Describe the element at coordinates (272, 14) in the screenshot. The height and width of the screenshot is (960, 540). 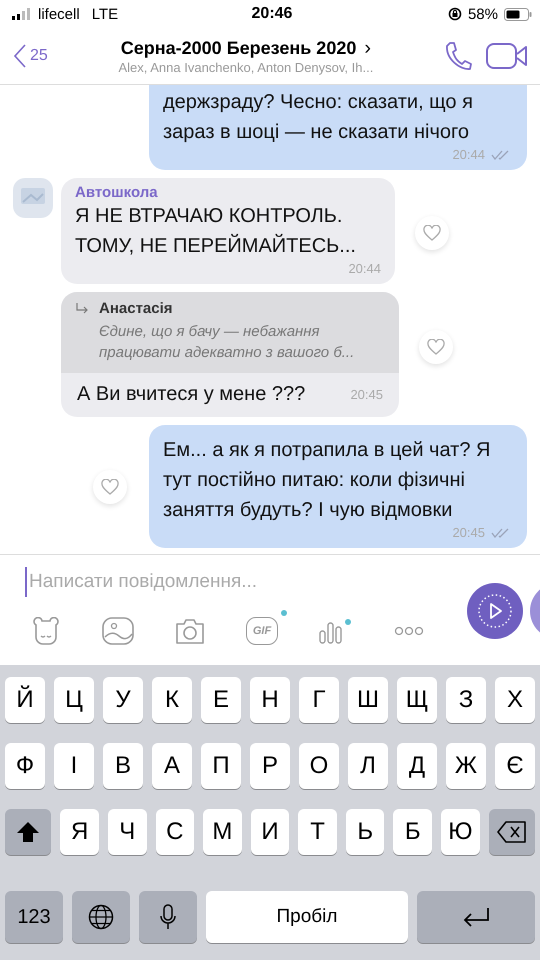
I see `clock-time: 20:46` at that location.